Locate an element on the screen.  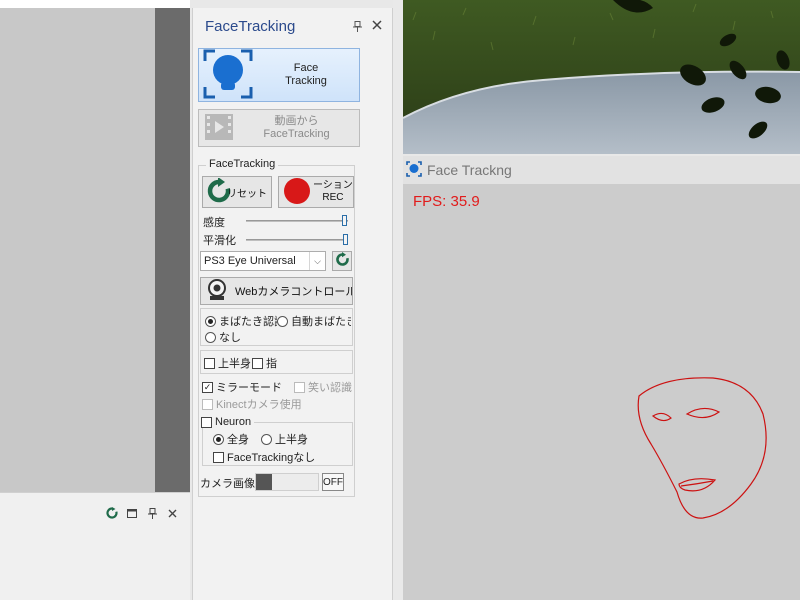
neuron-fullbody-option: 全身 is located at coordinates (231, 439).